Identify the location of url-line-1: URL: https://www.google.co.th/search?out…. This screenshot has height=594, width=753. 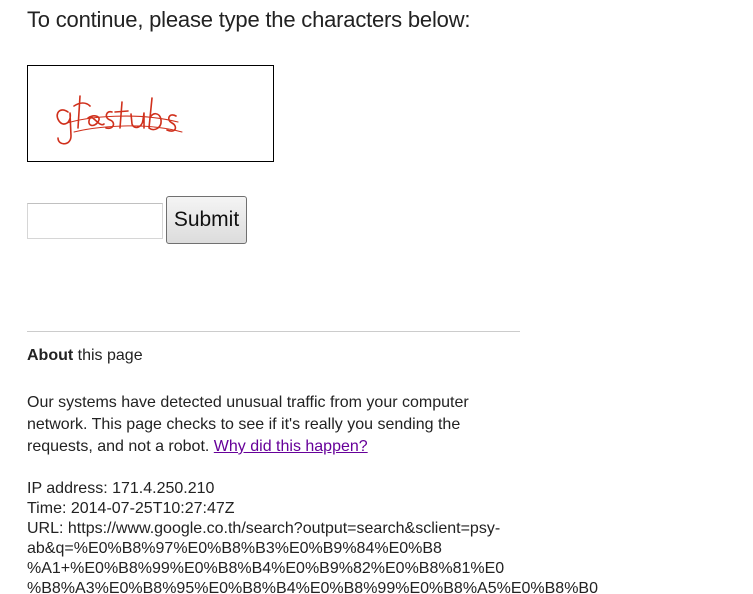
(264, 528).